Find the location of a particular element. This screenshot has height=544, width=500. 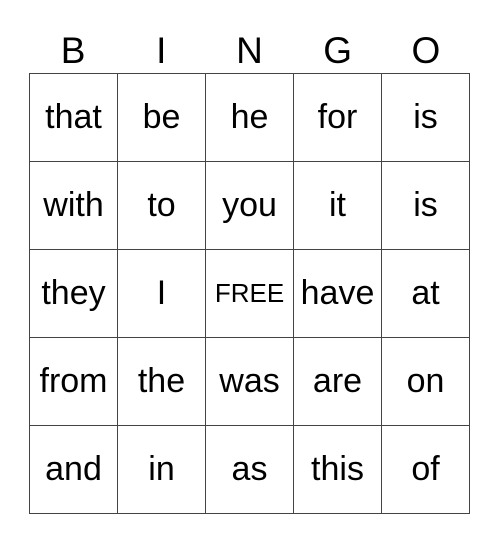

bingo-cell: was is located at coordinates (250, 382).